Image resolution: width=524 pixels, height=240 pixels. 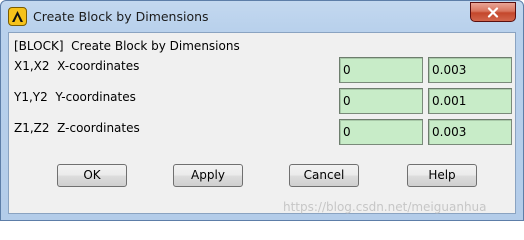 I want to click on title-bar: Create Block by Dimensions, so click(x=262, y=16).